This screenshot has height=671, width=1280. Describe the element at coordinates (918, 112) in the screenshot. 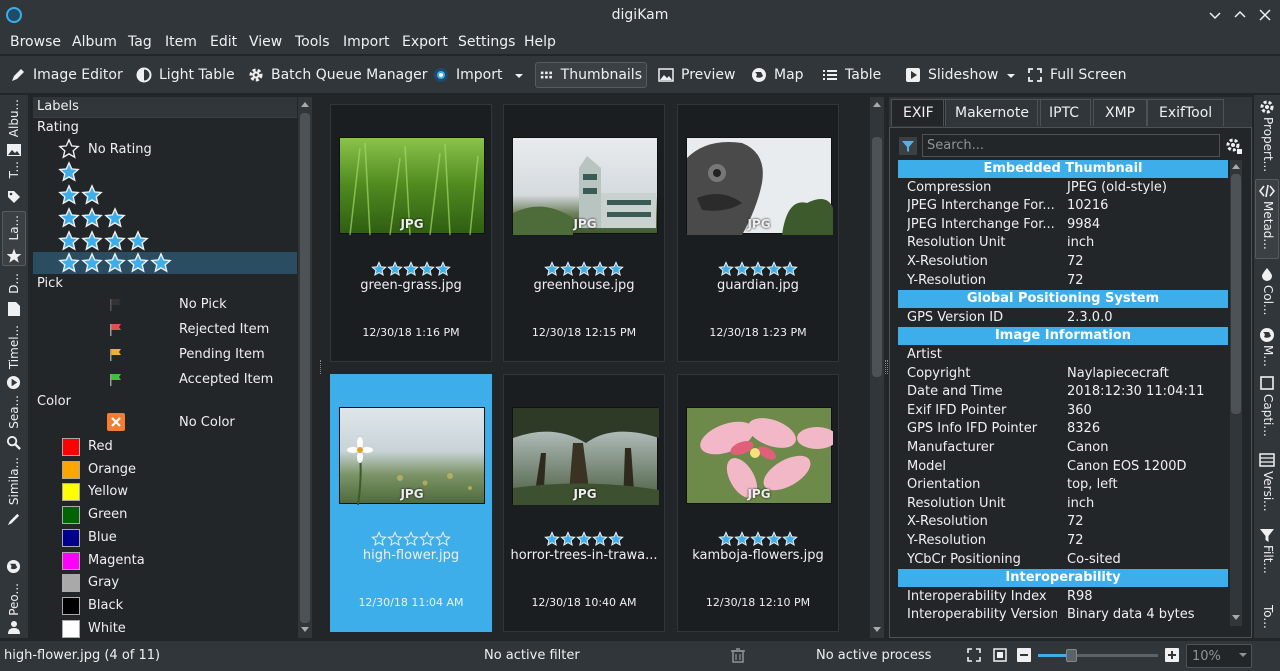

I see `tab-exif: EXIF` at that location.